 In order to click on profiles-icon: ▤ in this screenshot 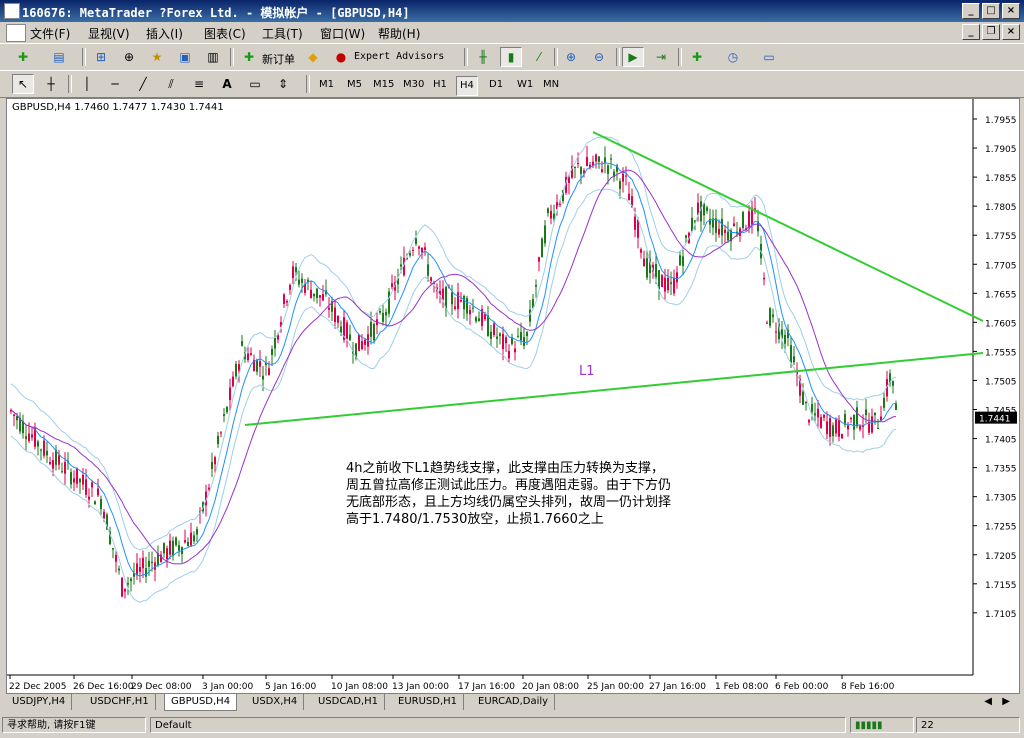, I will do `click(59, 57)`.